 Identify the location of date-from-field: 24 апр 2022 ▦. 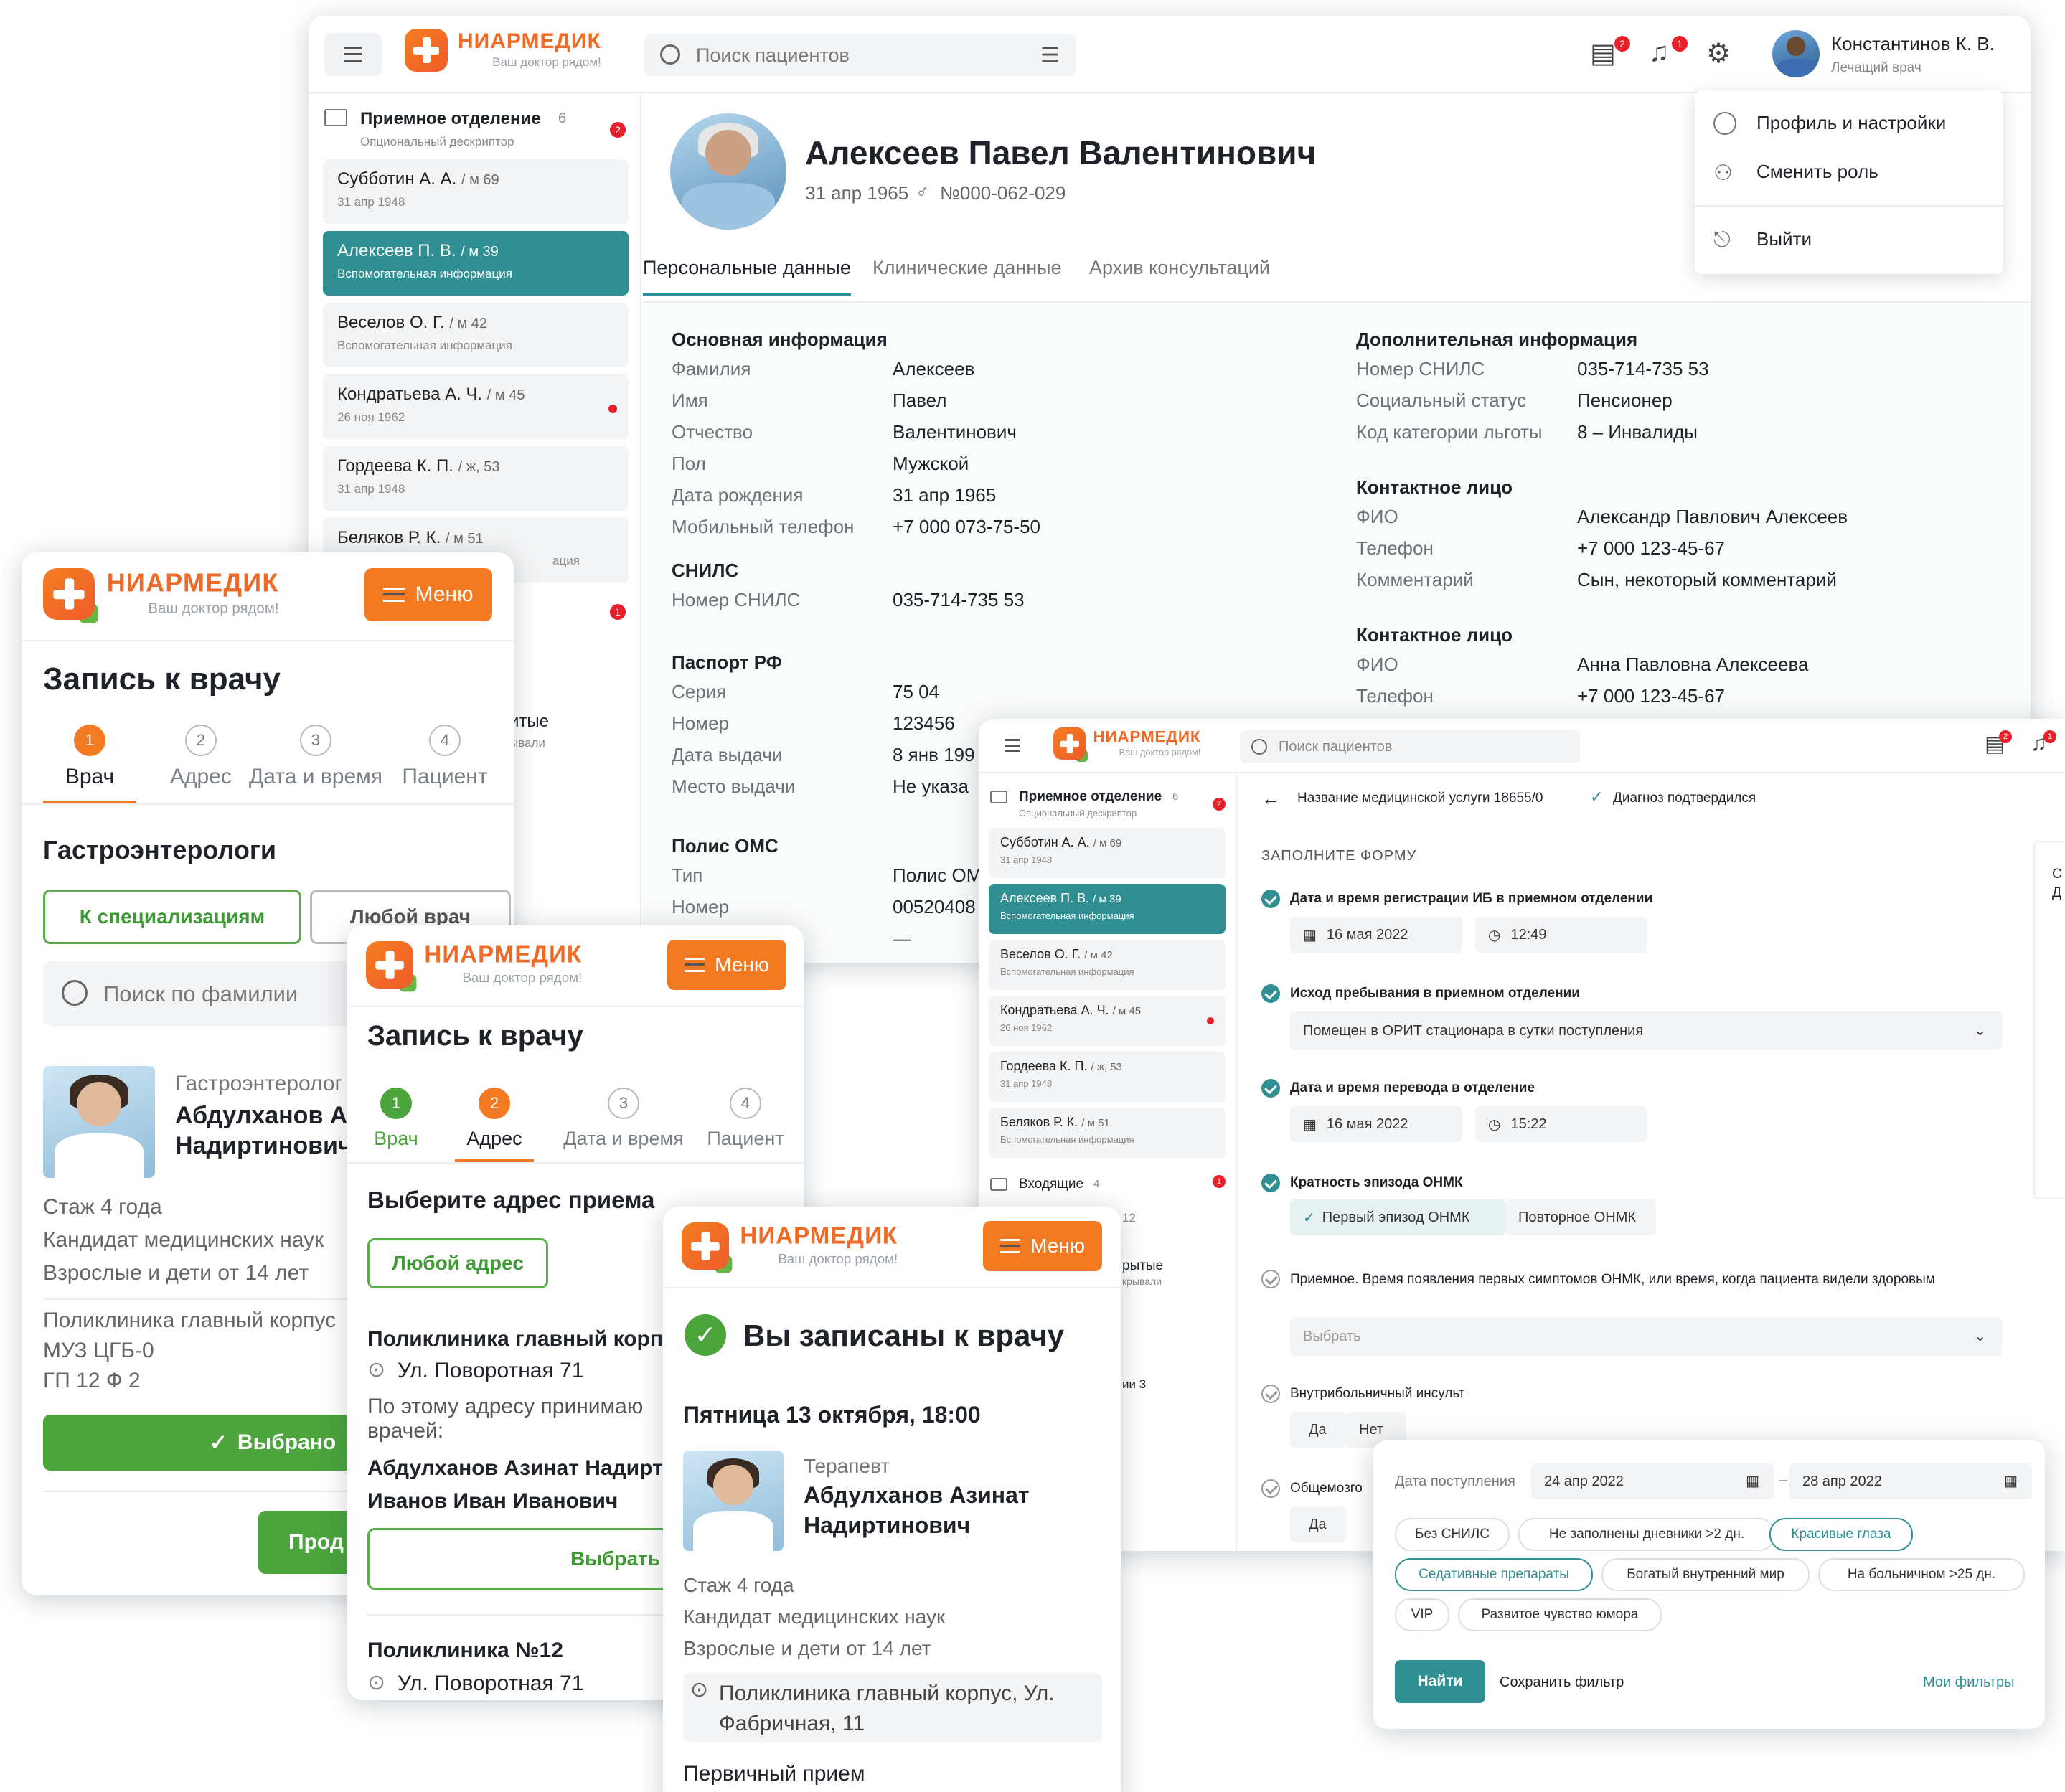
(1652, 1481).